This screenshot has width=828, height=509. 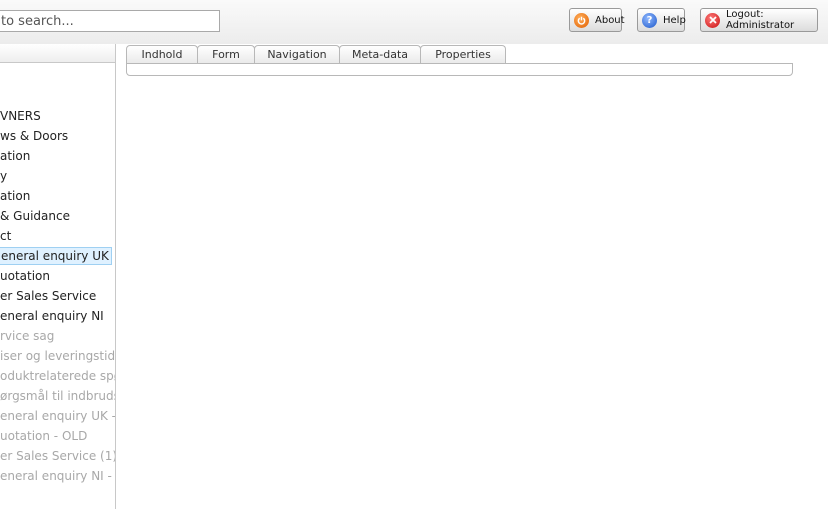 What do you see at coordinates (380, 54) in the screenshot?
I see `tab-meta-data: Meta-data` at bounding box center [380, 54].